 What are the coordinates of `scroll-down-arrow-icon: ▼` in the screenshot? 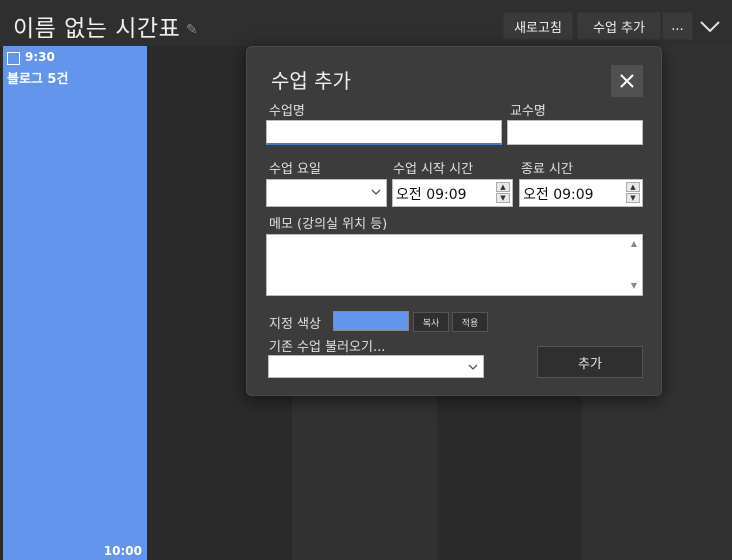 It's located at (634, 285).